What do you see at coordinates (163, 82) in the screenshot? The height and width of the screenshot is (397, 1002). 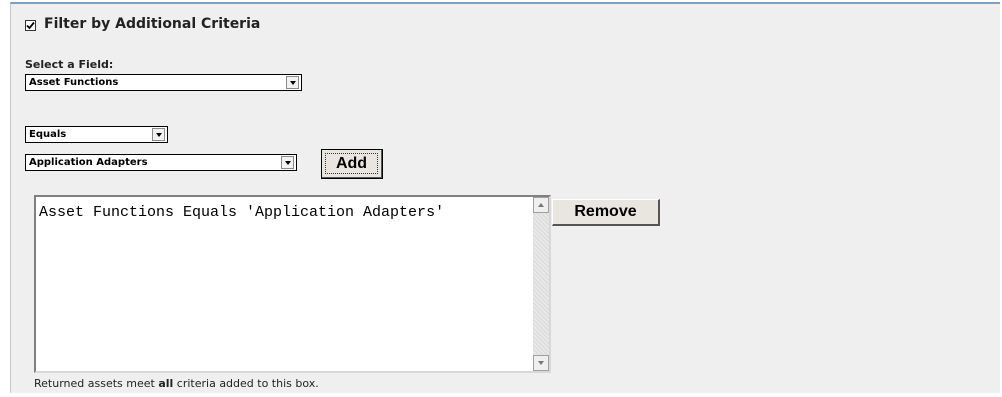 I see `field-select: Asset Functions` at bounding box center [163, 82].